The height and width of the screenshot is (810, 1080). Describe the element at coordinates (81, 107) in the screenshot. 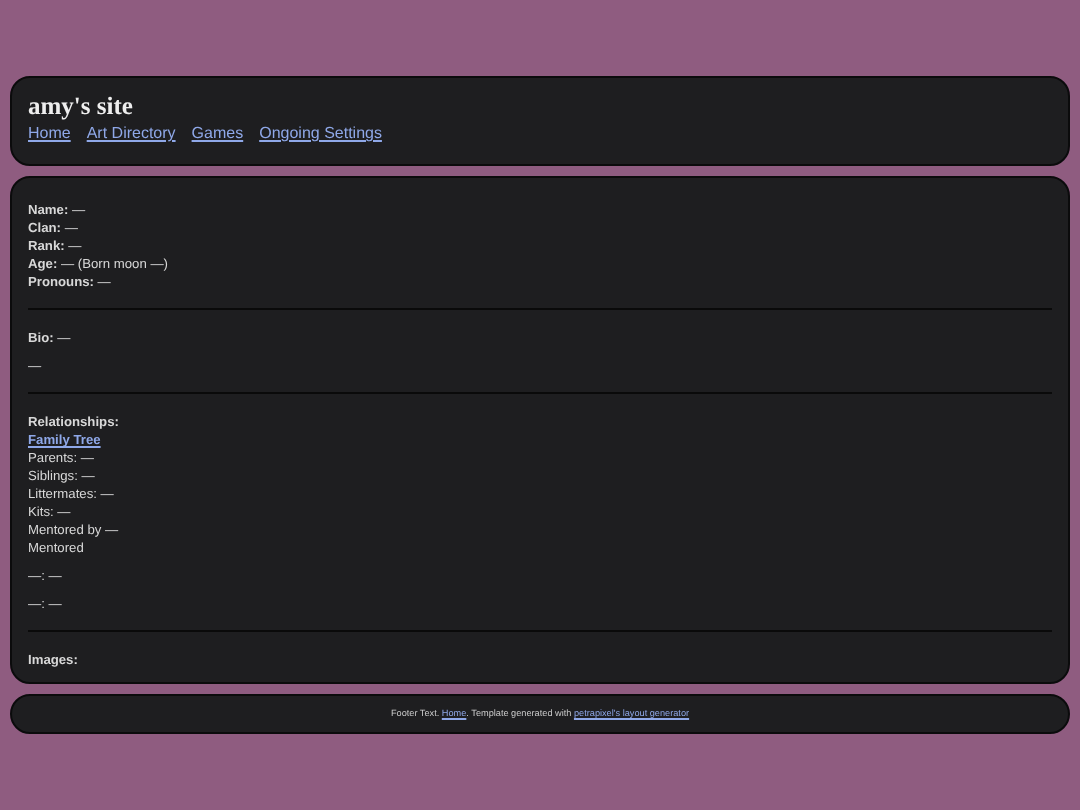

I see `site-title: amy's site` at that location.